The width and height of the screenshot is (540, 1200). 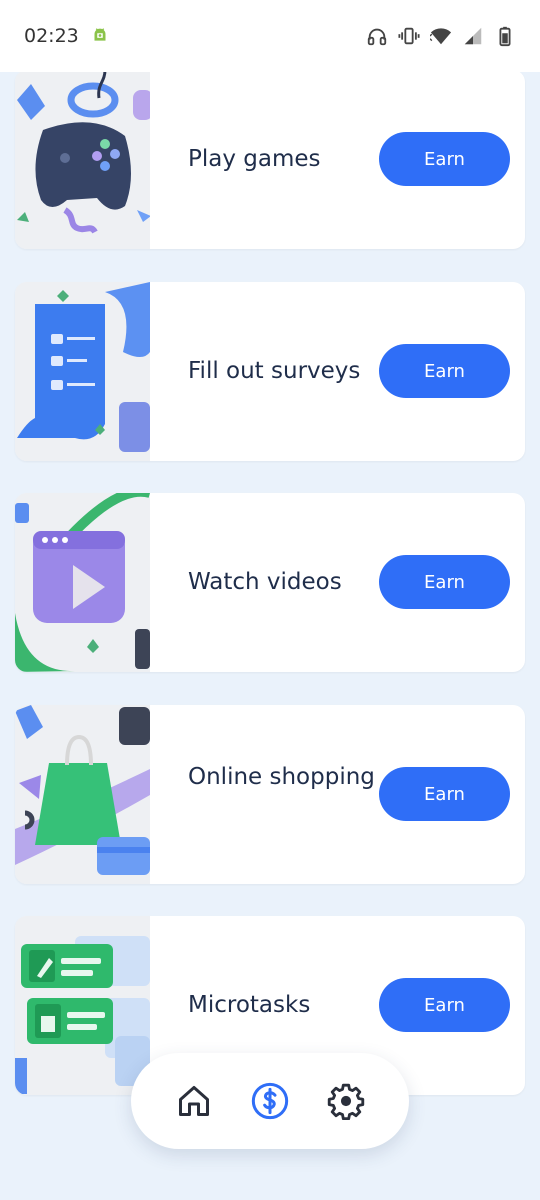 I want to click on task-card-fill-out-surveys: Fill out surveys Earn, so click(x=270, y=371).